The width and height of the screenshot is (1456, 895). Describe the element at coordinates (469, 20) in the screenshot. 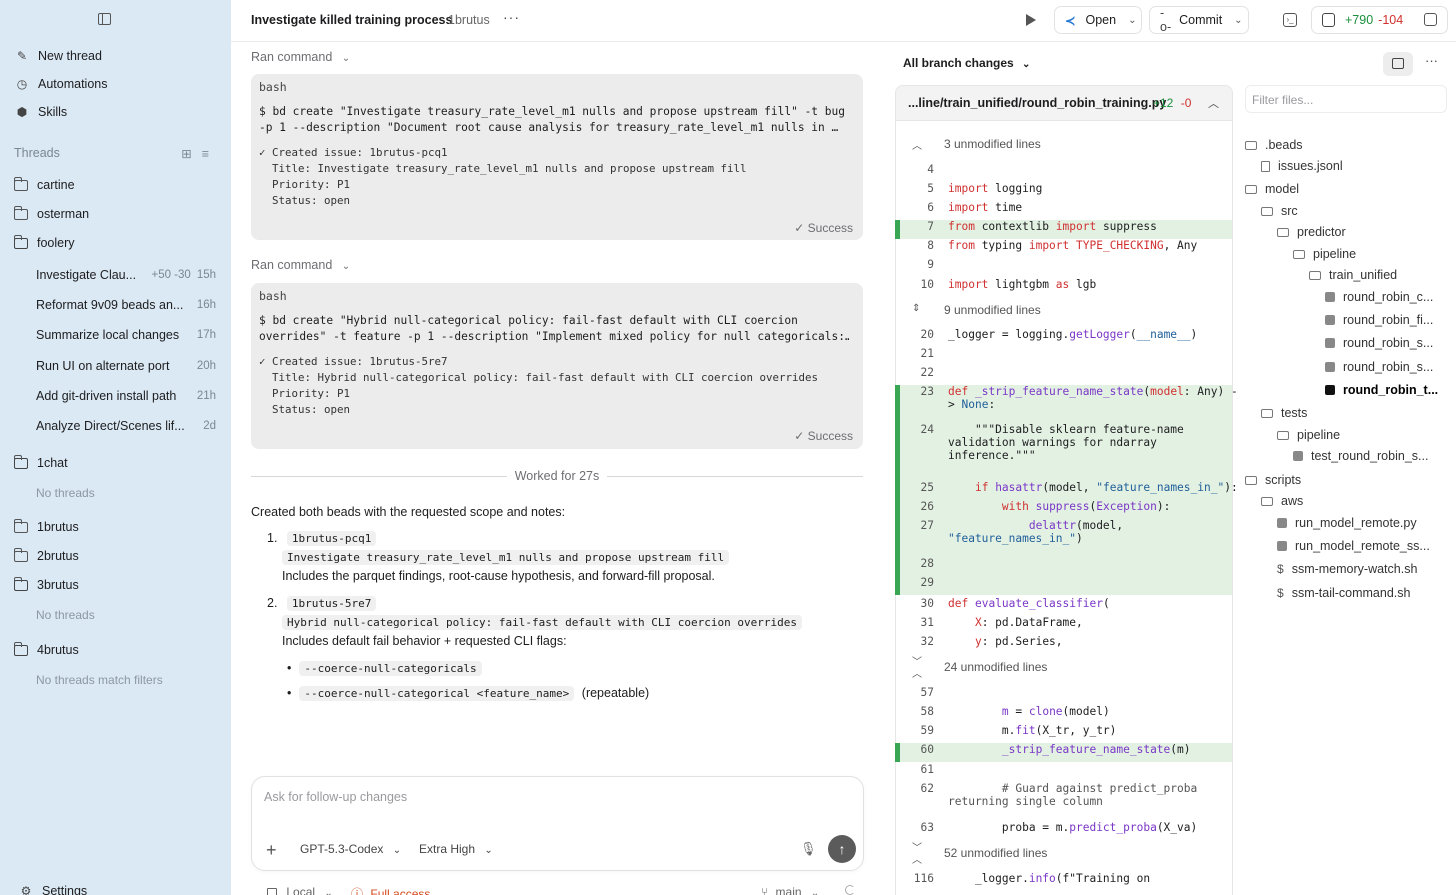

I see `project-name: 1brutus` at that location.